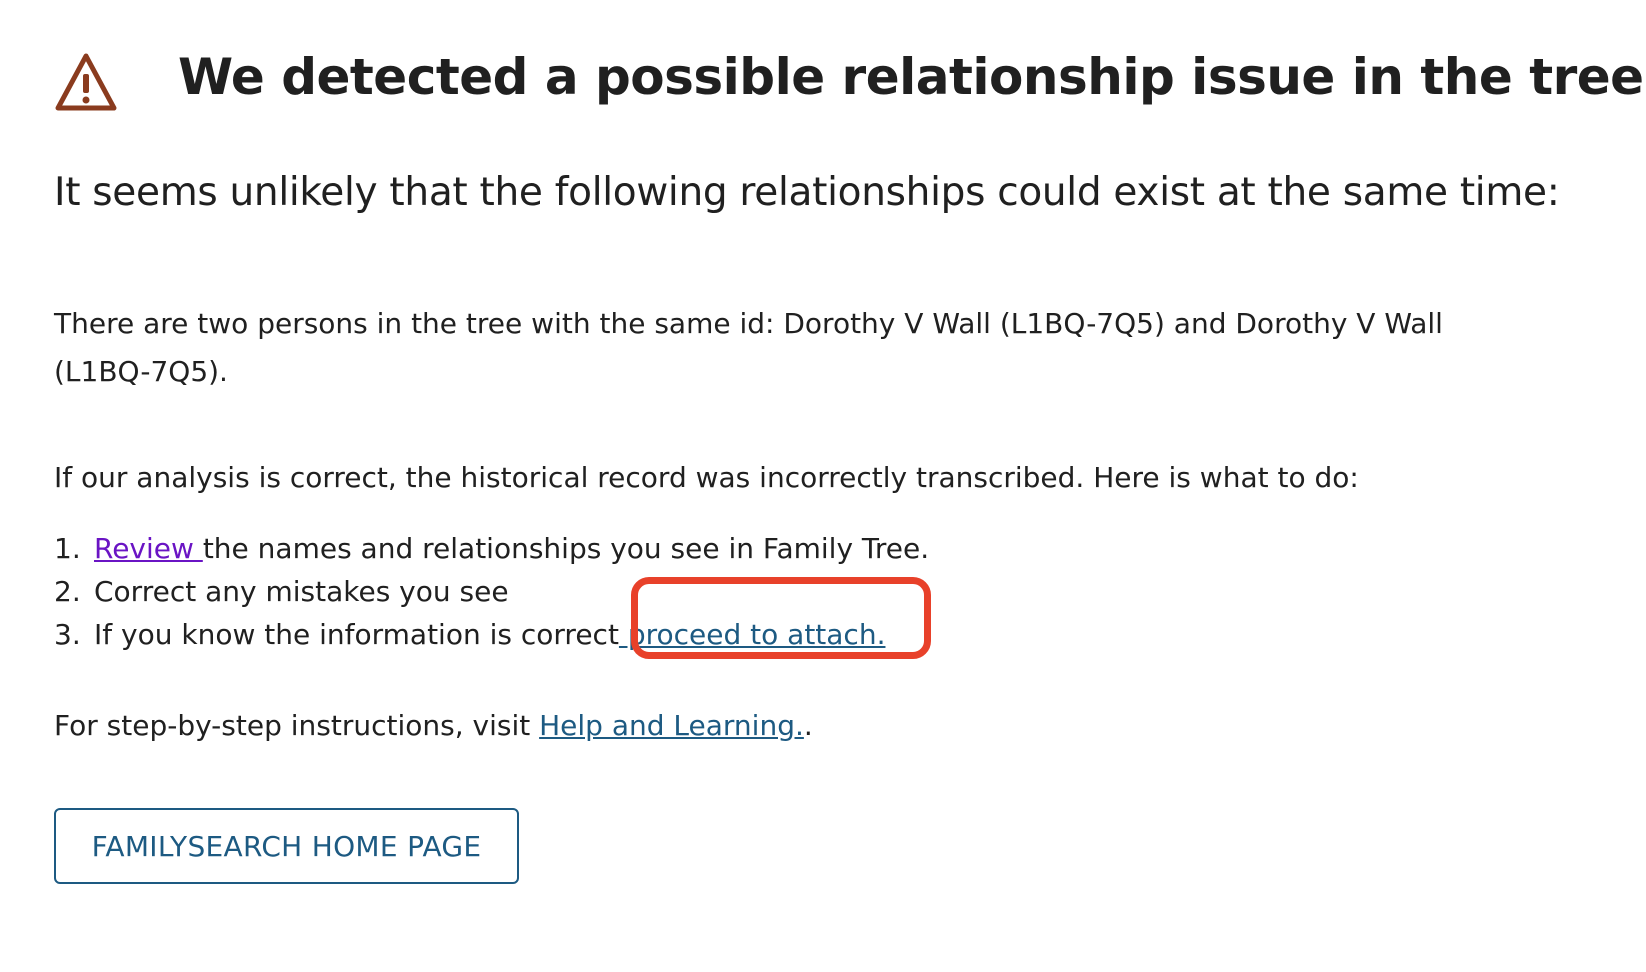 Image resolution: width=1646 pixels, height=972 pixels. Describe the element at coordinates (671, 725) in the screenshot. I see `help-and-learning-link: Help and Learning.` at that location.